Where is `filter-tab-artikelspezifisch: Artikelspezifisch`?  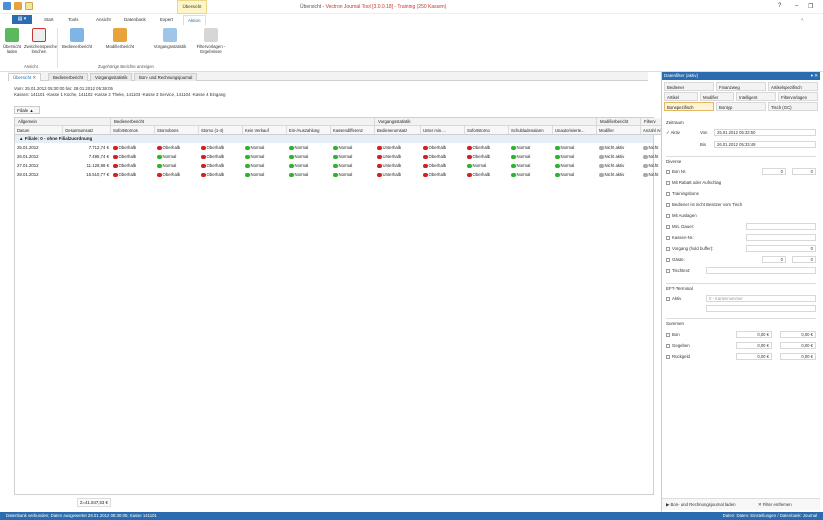
filter-tab-artikelspezifisch: Artikelspezifisch is located at coordinates (793, 86).